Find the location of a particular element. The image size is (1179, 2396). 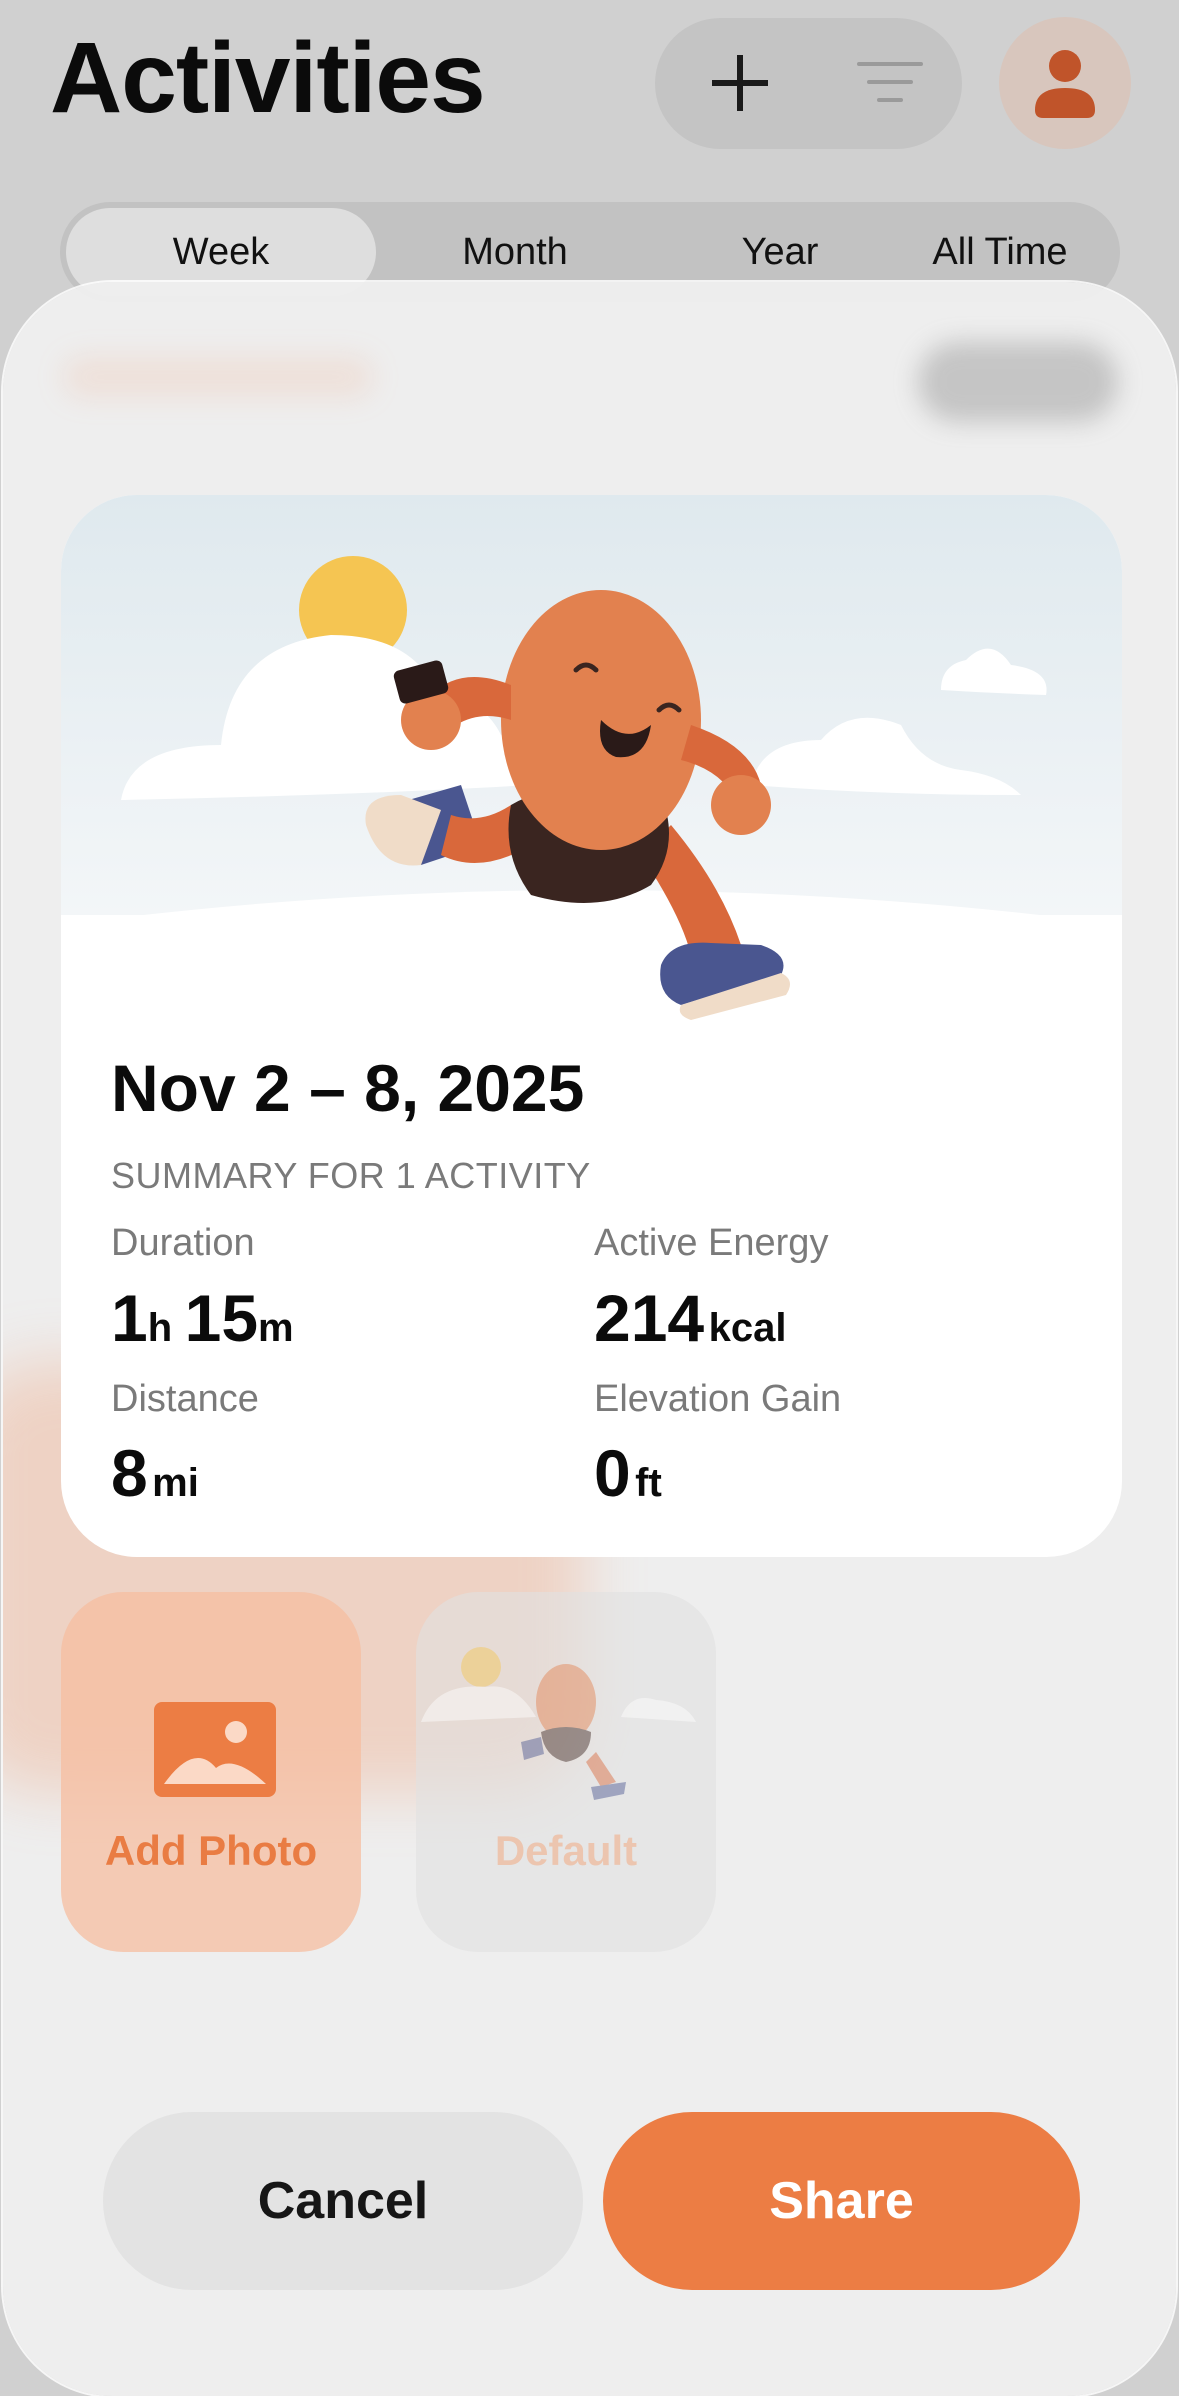

runner-thumbnail is located at coordinates (558, 1723).